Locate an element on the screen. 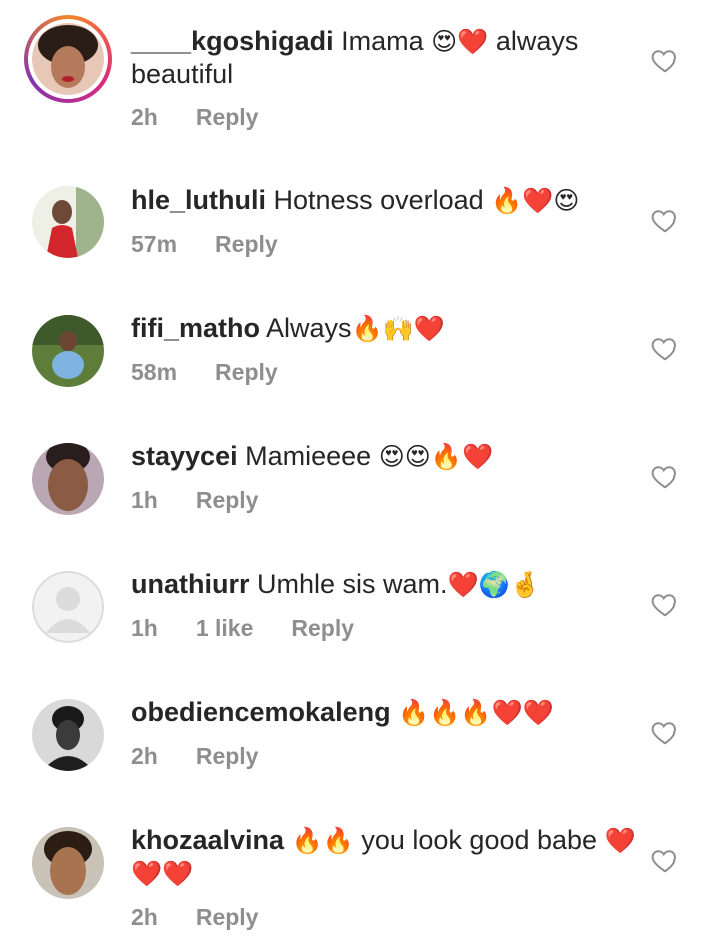 This screenshot has height=946, width=720. comment-body: Hotness overload is located at coordinates (378, 200).